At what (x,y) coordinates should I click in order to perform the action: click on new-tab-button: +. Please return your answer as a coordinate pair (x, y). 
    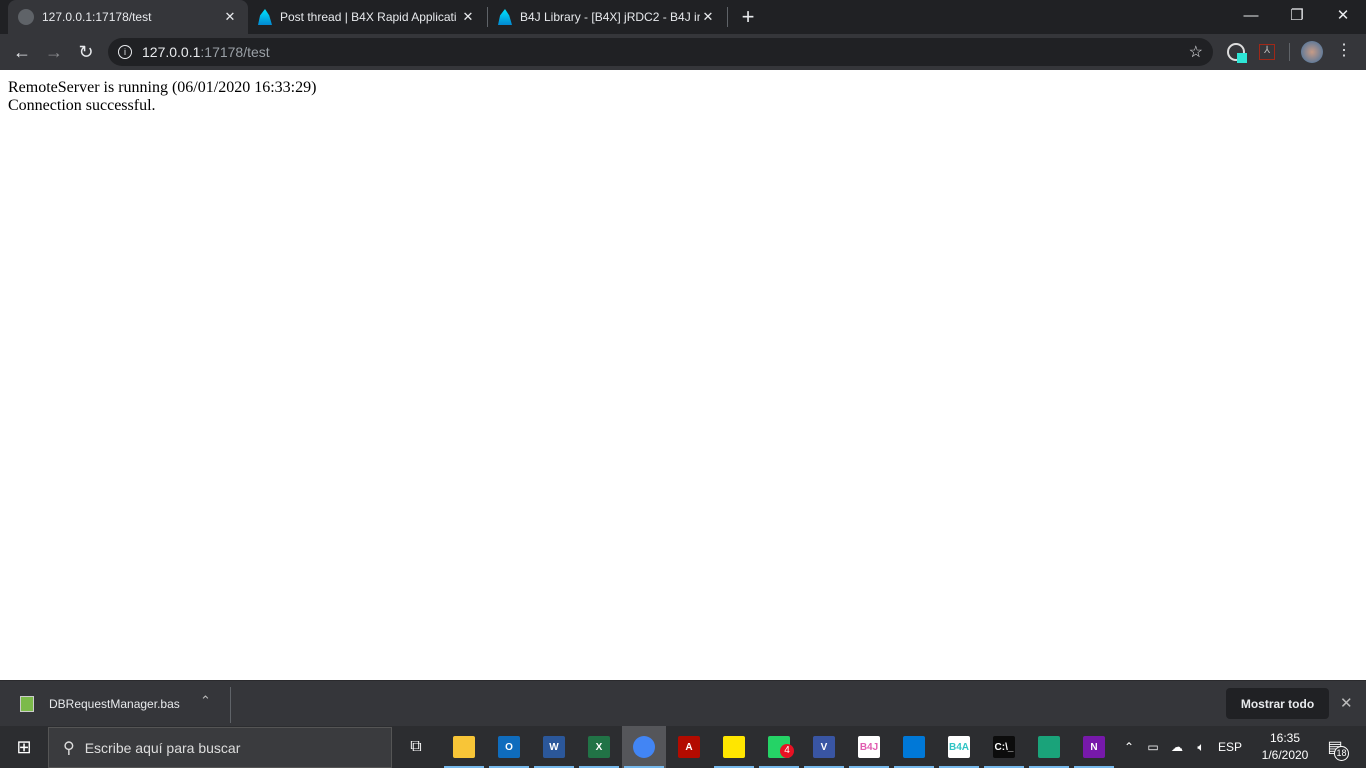
    Looking at the image, I should click on (748, 17).